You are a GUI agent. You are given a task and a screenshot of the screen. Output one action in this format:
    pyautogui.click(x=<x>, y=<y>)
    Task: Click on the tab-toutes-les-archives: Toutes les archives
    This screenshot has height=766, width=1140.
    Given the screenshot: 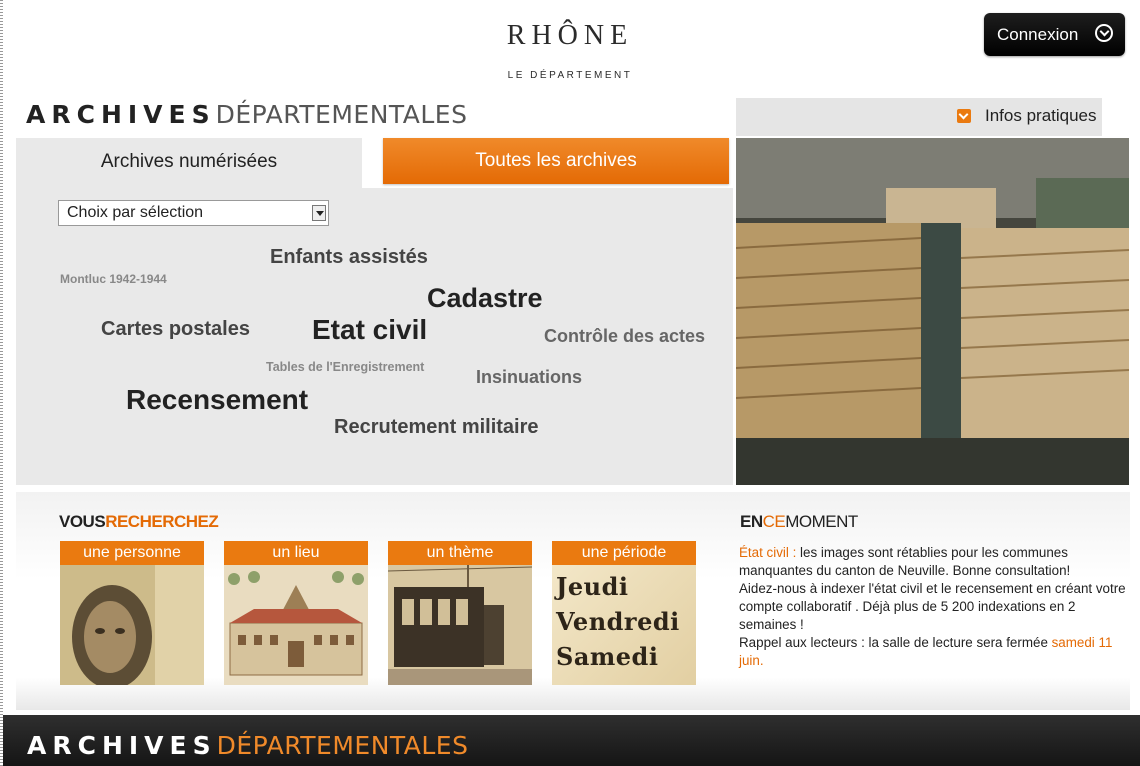 What is the action you would take?
    pyautogui.click(x=556, y=161)
    